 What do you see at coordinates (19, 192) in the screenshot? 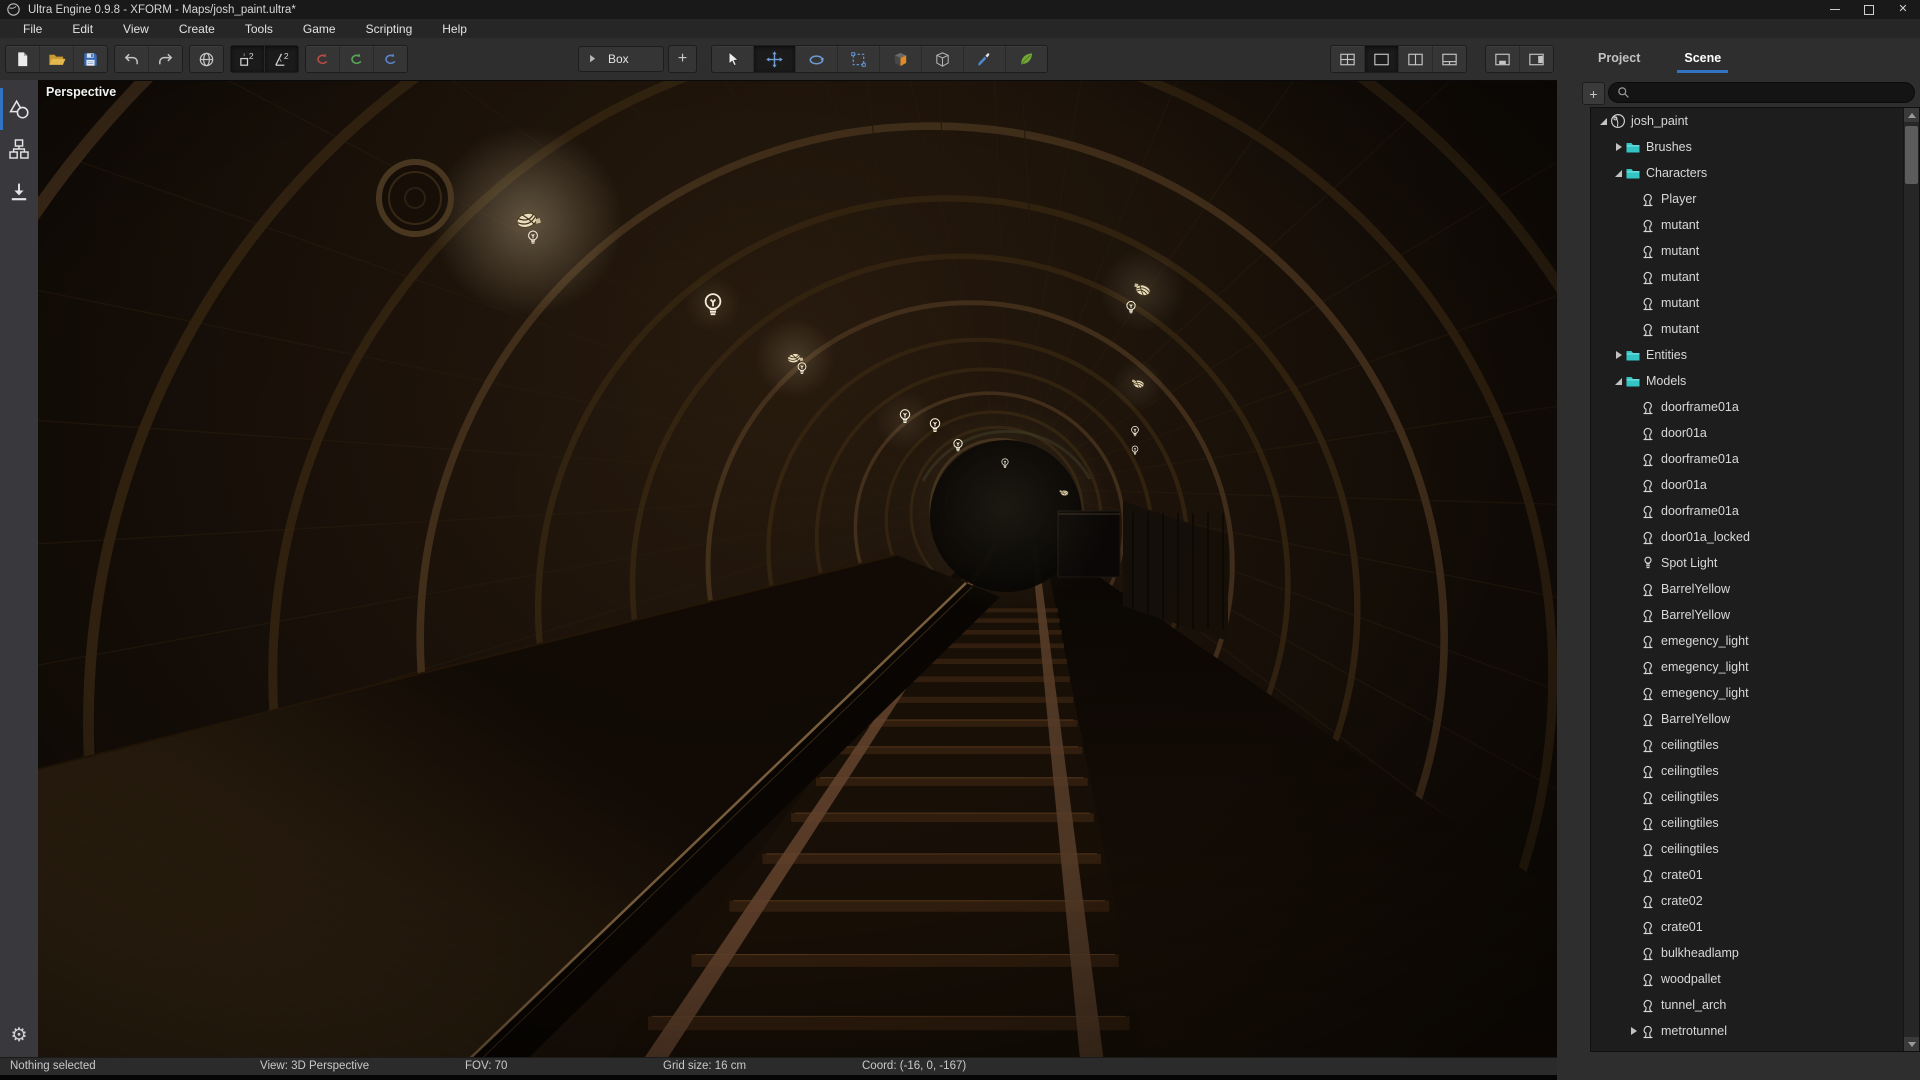
I see `sidebar-import-button` at bounding box center [19, 192].